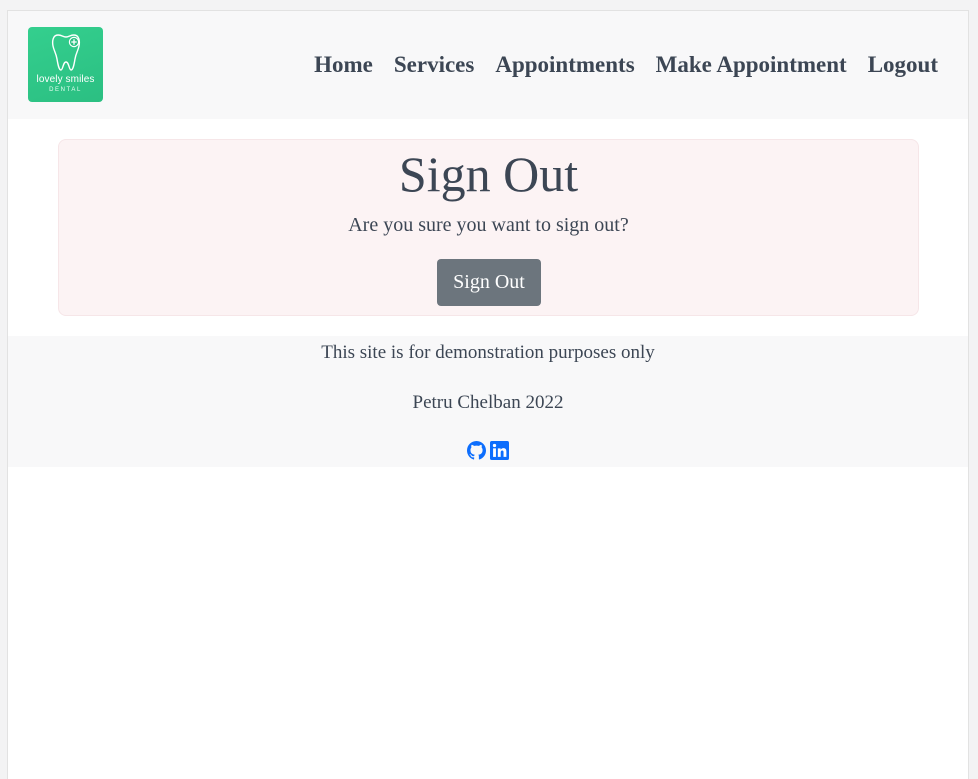 The height and width of the screenshot is (779, 978). Describe the element at coordinates (65, 90) in the screenshot. I see `brand-subtitle: DENTAL` at that location.